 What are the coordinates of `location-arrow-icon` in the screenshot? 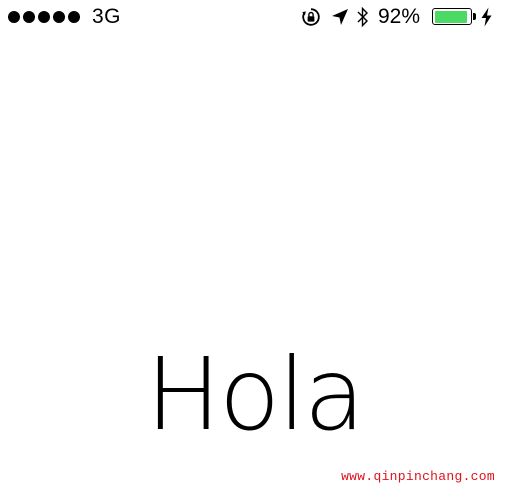 It's located at (340, 17).